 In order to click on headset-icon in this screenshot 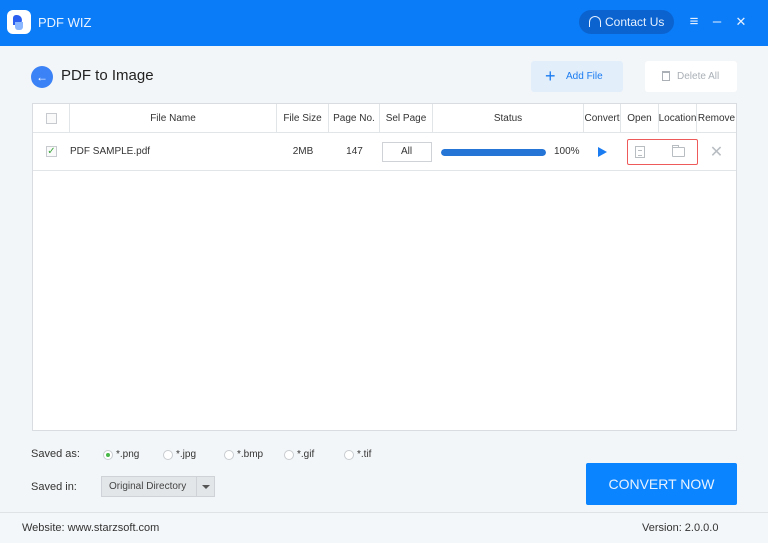, I will do `click(595, 21)`.